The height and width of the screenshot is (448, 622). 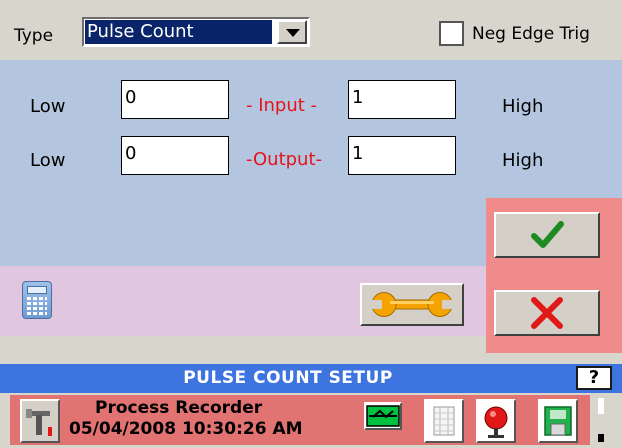 I want to click on ok-button, so click(x=547, y=235).